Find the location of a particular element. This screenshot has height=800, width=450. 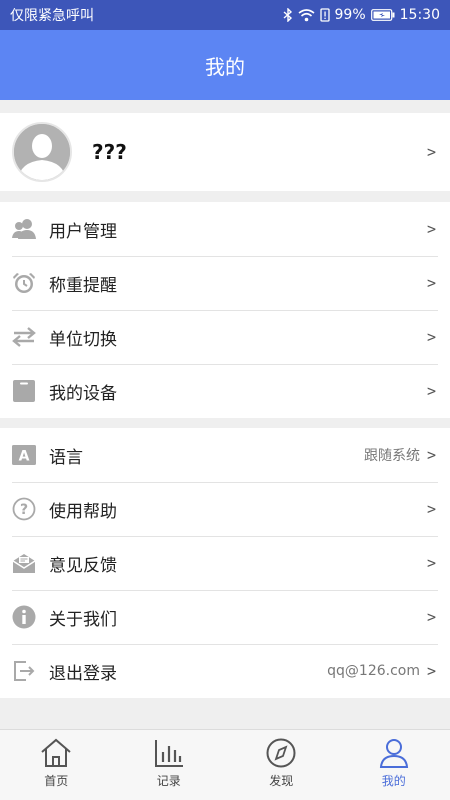

tab-home: 首页 is located at coordinates (56, 765).